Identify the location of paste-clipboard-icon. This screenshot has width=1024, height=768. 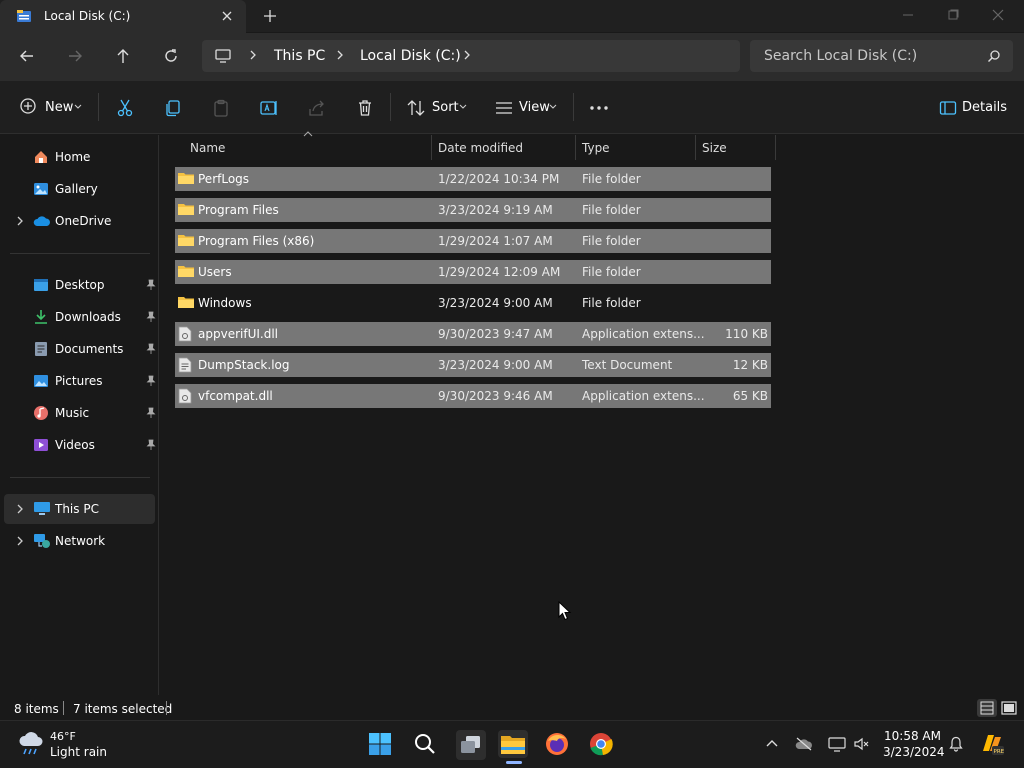
(221, 108).